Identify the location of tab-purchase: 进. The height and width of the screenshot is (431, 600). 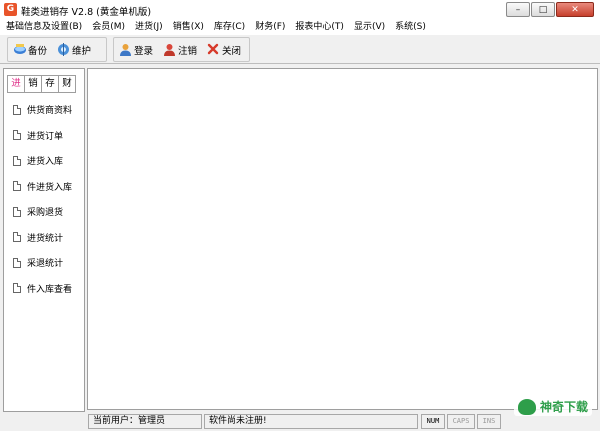
(16, 84).